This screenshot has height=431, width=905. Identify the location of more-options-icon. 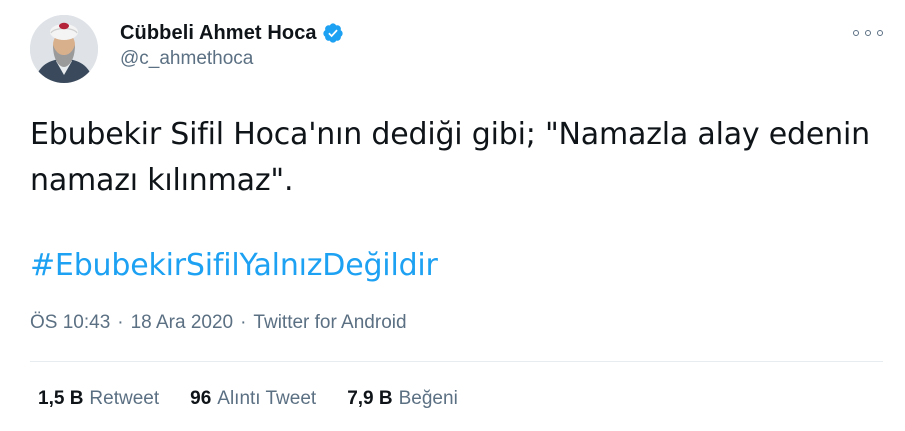
(868, 33).